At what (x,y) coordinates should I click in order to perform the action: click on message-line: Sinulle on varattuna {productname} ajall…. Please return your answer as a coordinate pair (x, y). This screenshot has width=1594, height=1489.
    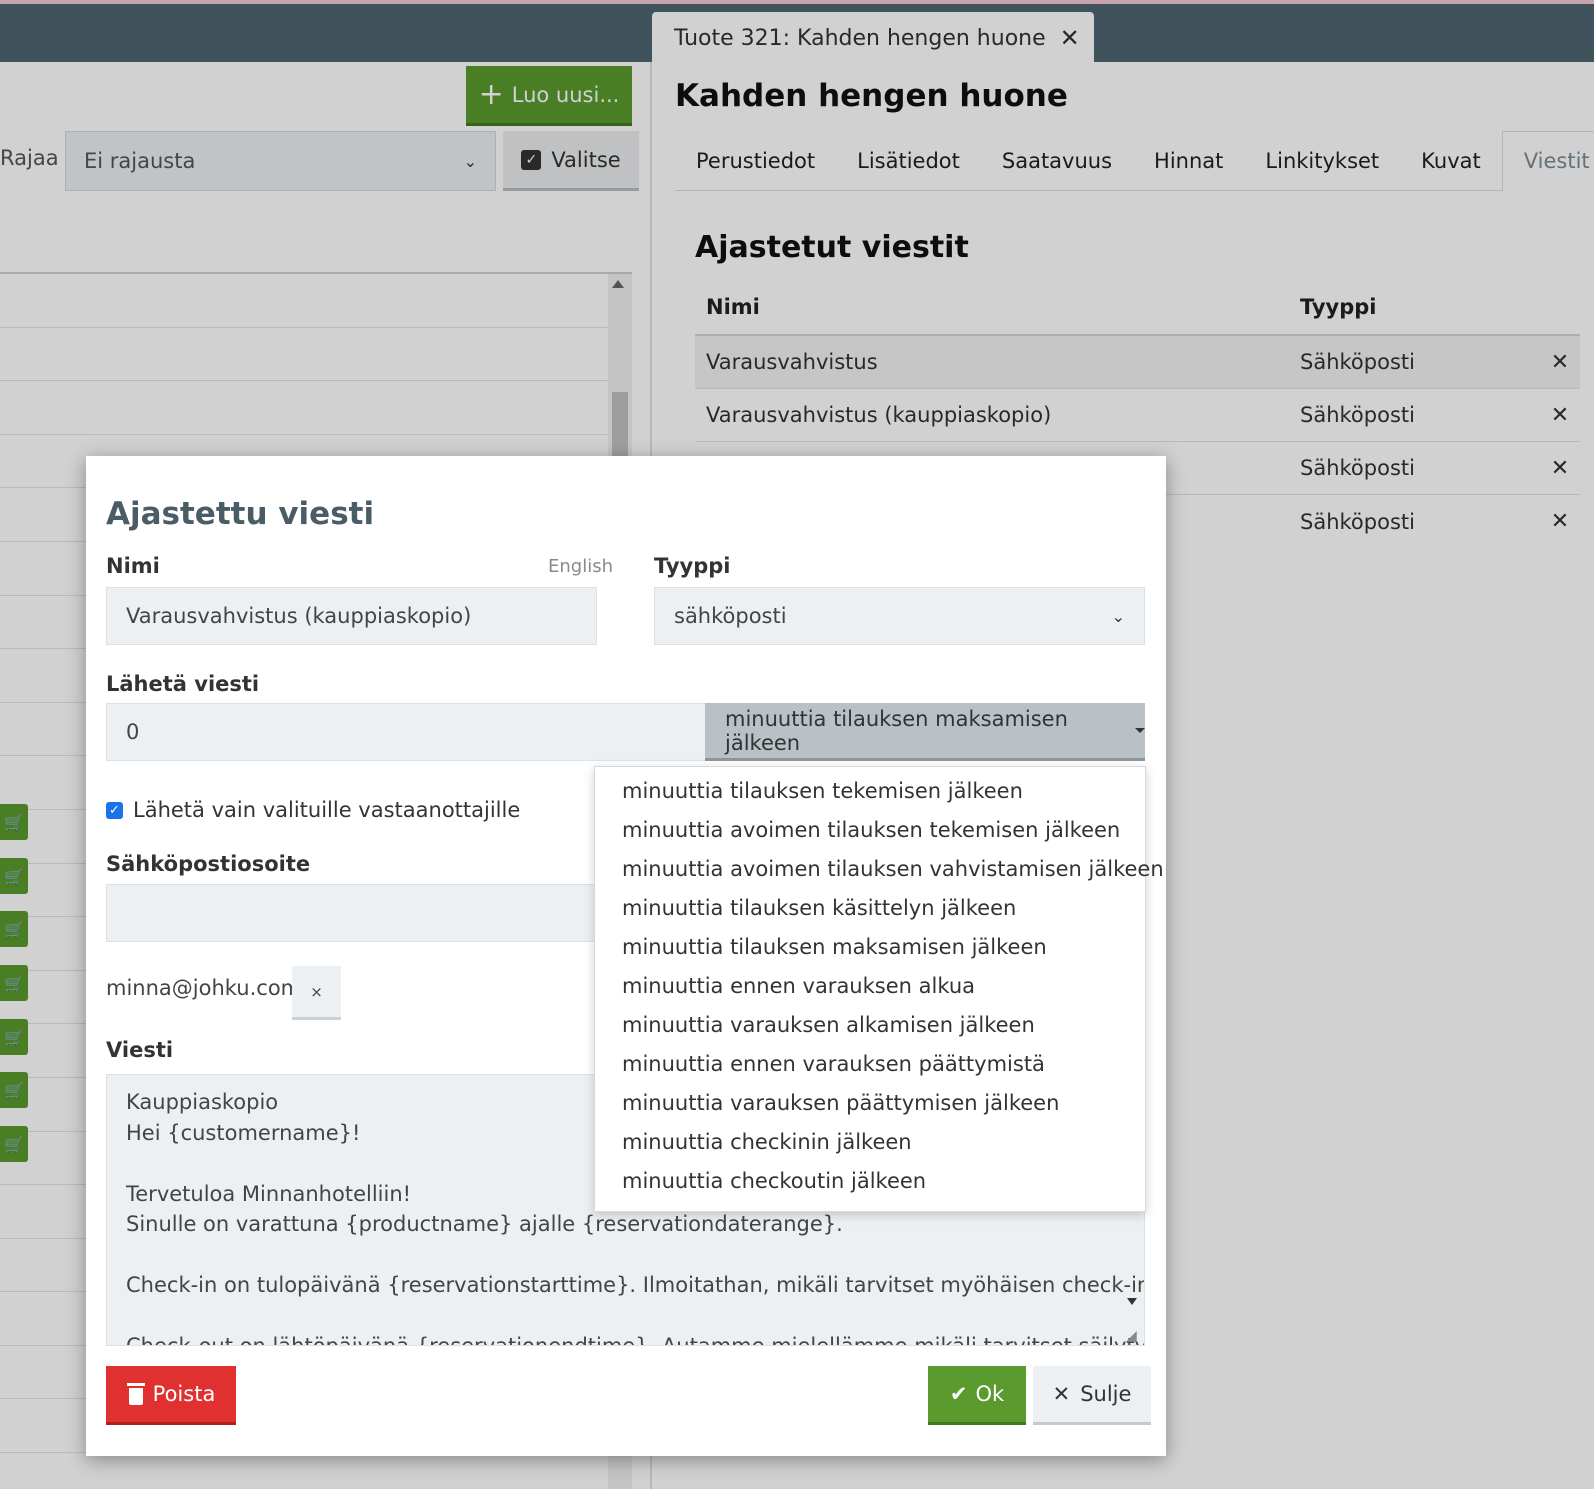
    Looking at the image, I should click on (484, 1224).